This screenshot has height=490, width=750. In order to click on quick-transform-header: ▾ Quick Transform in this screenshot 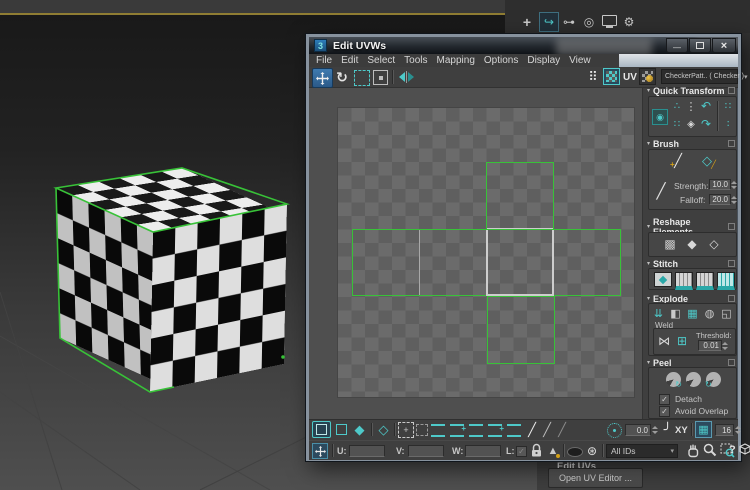, I will do `click(692, 90)`.